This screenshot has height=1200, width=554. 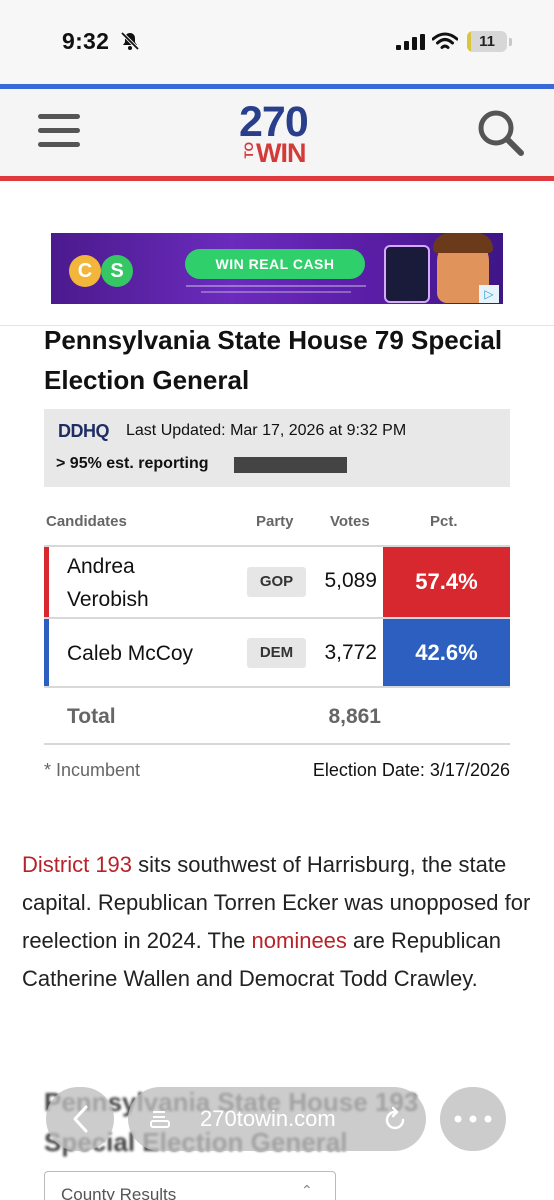 I want to click on battery-percentage: 11, so click(x=487, y=41).